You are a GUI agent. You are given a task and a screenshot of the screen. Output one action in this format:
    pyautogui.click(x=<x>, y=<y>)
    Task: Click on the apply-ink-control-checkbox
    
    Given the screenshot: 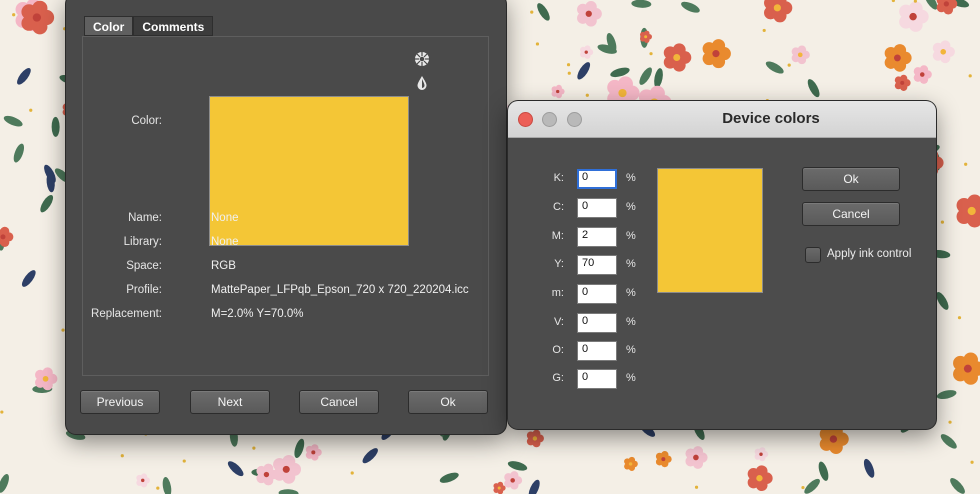 What is the action you would take?
    pyautogui.click(x=813, y=255)
    